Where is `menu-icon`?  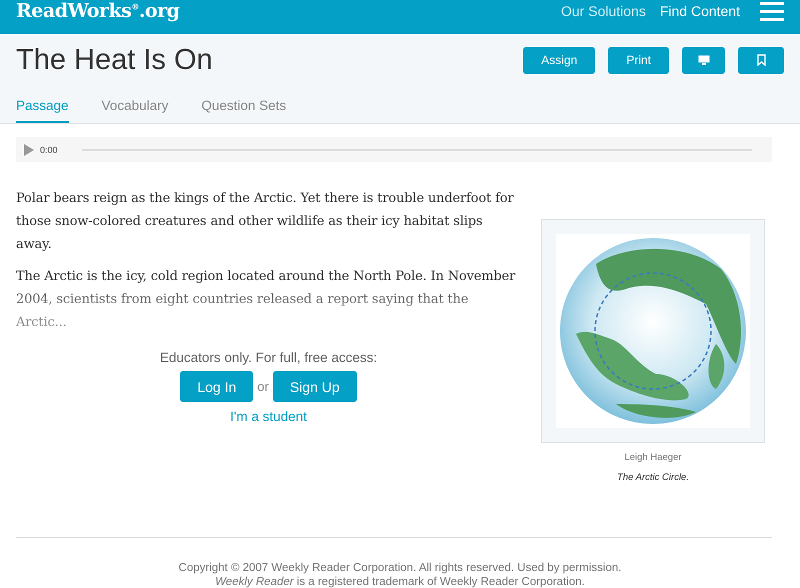
menu-icon is located at coordinates (772, 11).